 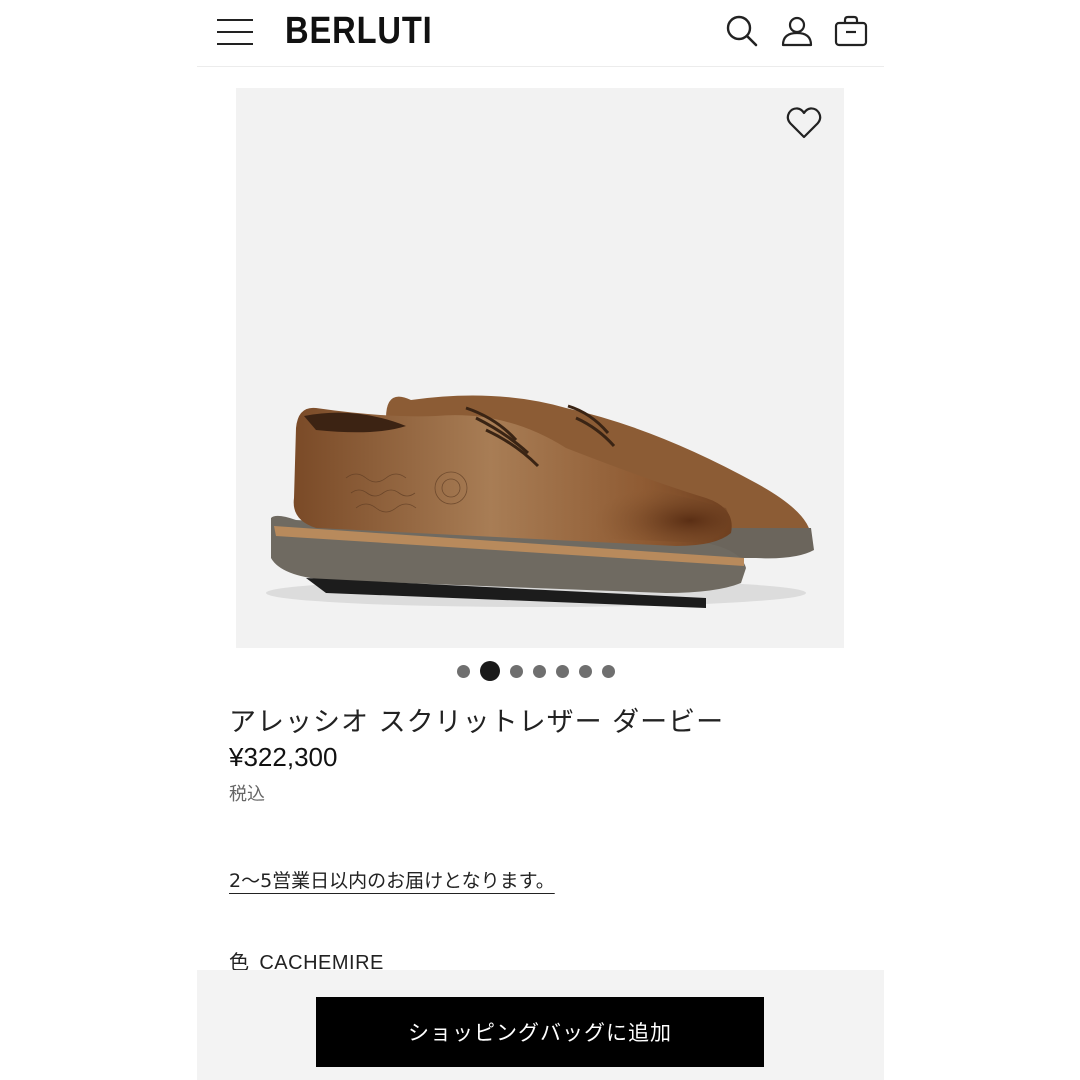 What do you see at coordinates (742, 31) in the screenshot?
I see `search-icon` at bounding box center [742, 31].